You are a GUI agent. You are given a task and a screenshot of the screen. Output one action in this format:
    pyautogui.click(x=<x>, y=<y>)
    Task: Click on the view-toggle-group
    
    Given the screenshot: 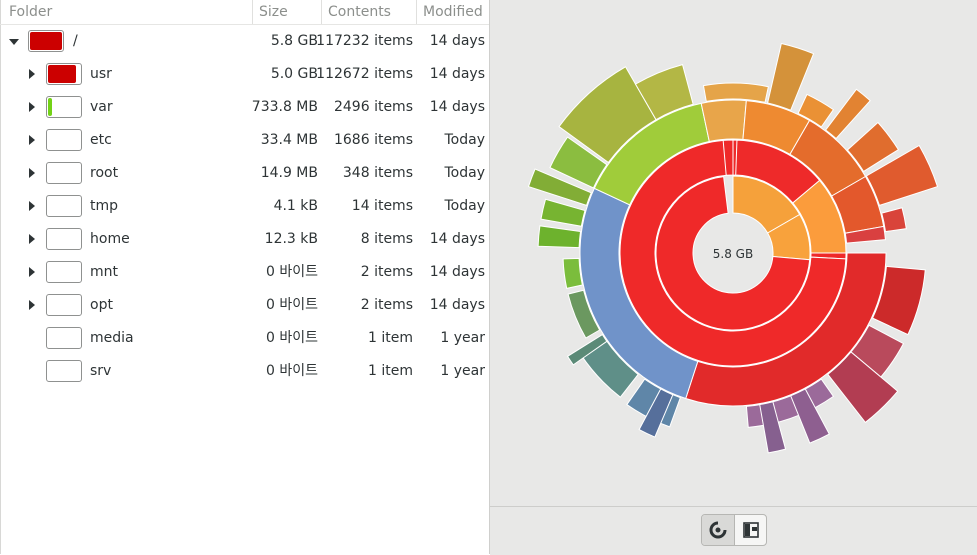 What is the action you would take?
    pyautogui.click(x=734, y=530)
    